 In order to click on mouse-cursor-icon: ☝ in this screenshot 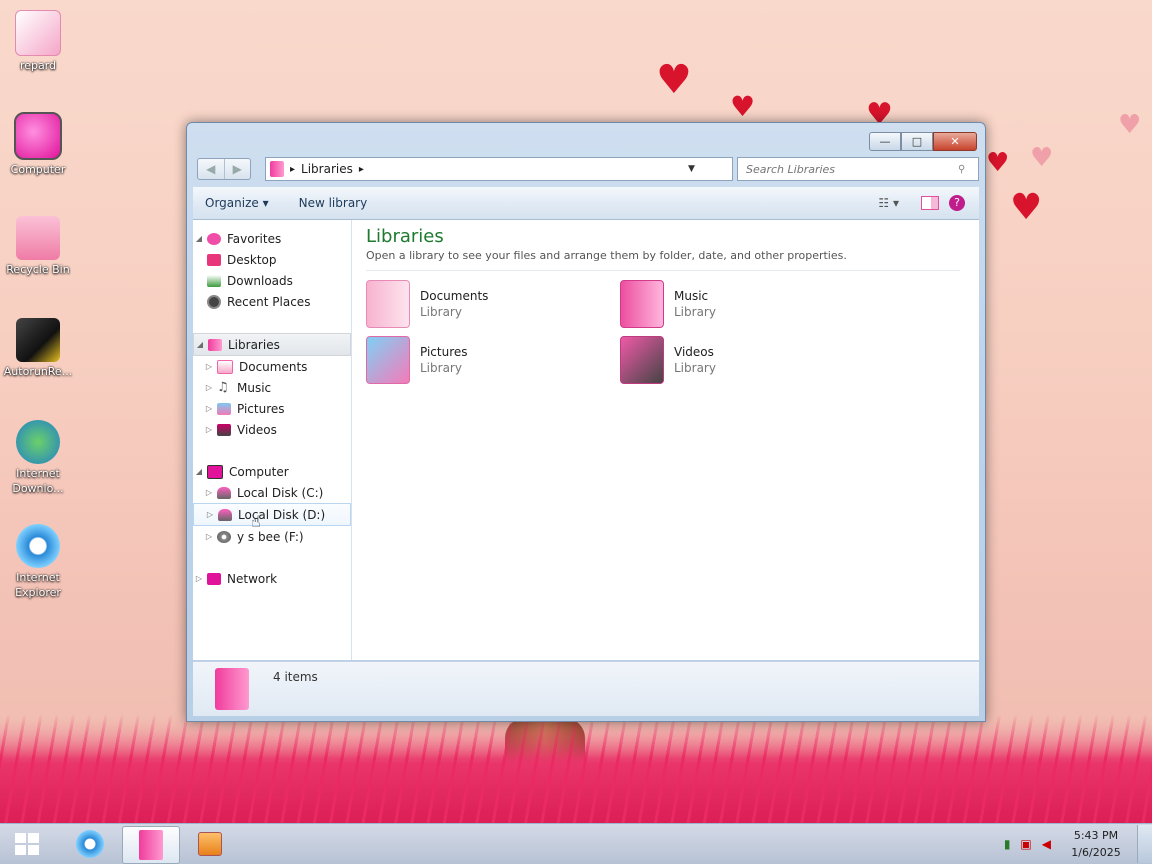, I will do `click(256, 521)`.